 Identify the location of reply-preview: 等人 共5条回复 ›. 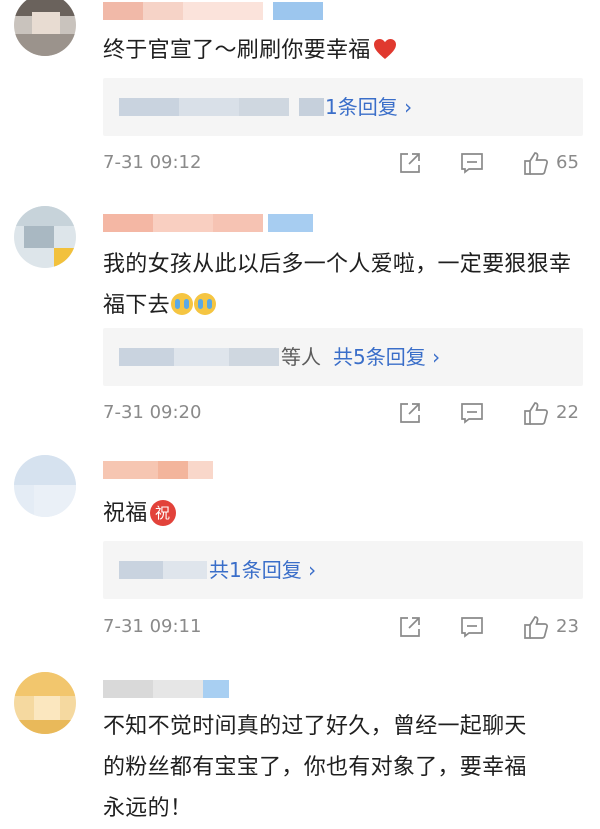
(343, 357).